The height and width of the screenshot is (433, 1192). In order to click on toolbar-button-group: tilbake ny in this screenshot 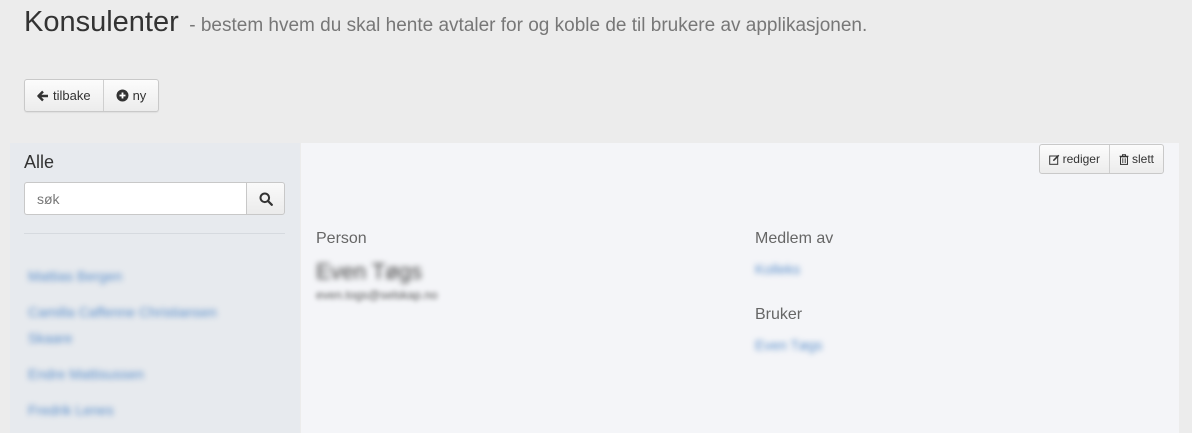, I will do `click(92, 95)`.